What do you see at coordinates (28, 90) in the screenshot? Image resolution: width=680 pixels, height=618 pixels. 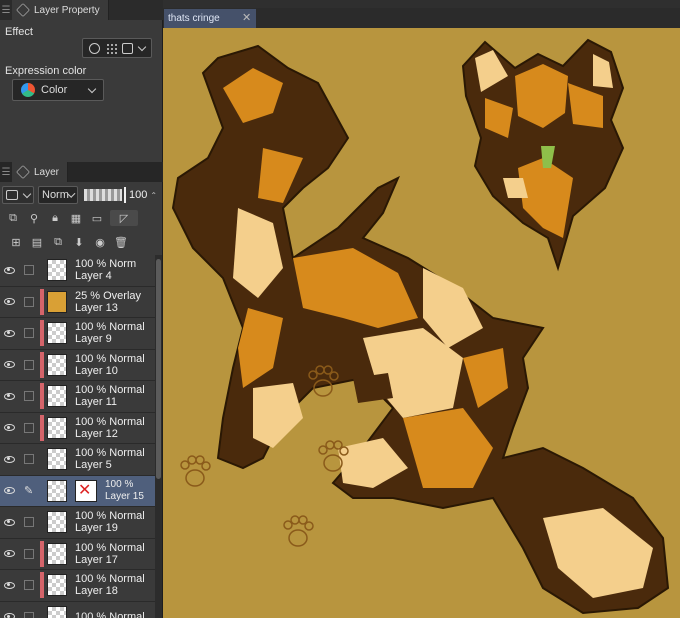 I see `color-wheel-icon` at bounding box center [28, 90].